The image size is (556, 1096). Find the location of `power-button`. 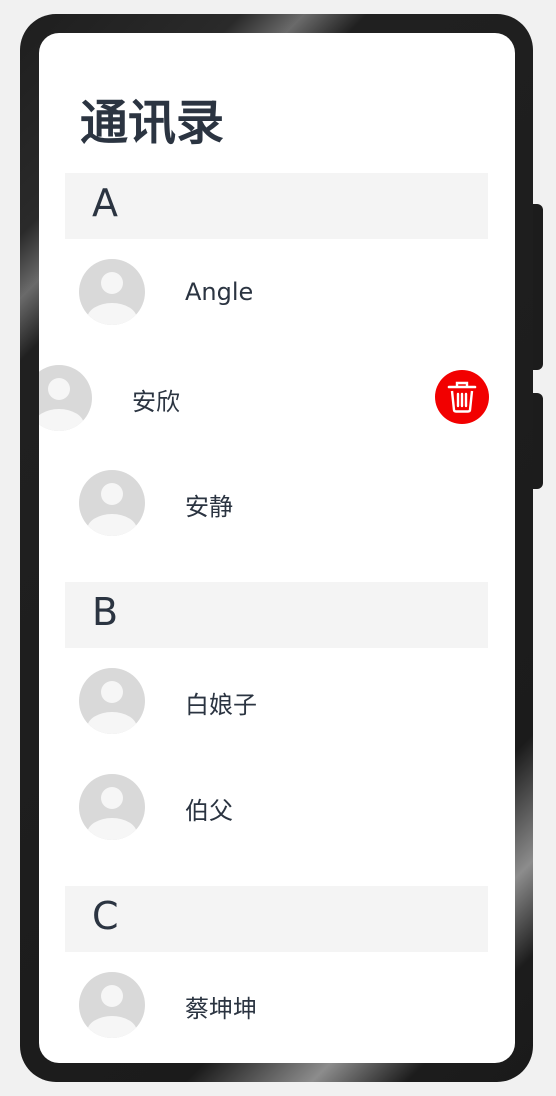

power-button is located at coordinates (538, 287).